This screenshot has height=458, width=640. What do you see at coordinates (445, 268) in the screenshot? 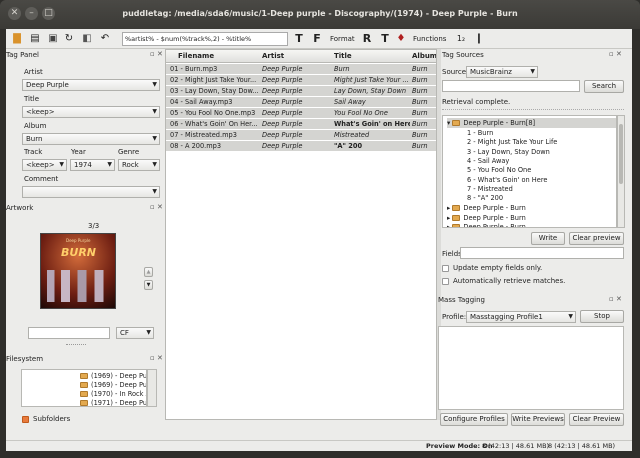
I see `checkbox-unchecked-icon` at bounding box center [445, 268].